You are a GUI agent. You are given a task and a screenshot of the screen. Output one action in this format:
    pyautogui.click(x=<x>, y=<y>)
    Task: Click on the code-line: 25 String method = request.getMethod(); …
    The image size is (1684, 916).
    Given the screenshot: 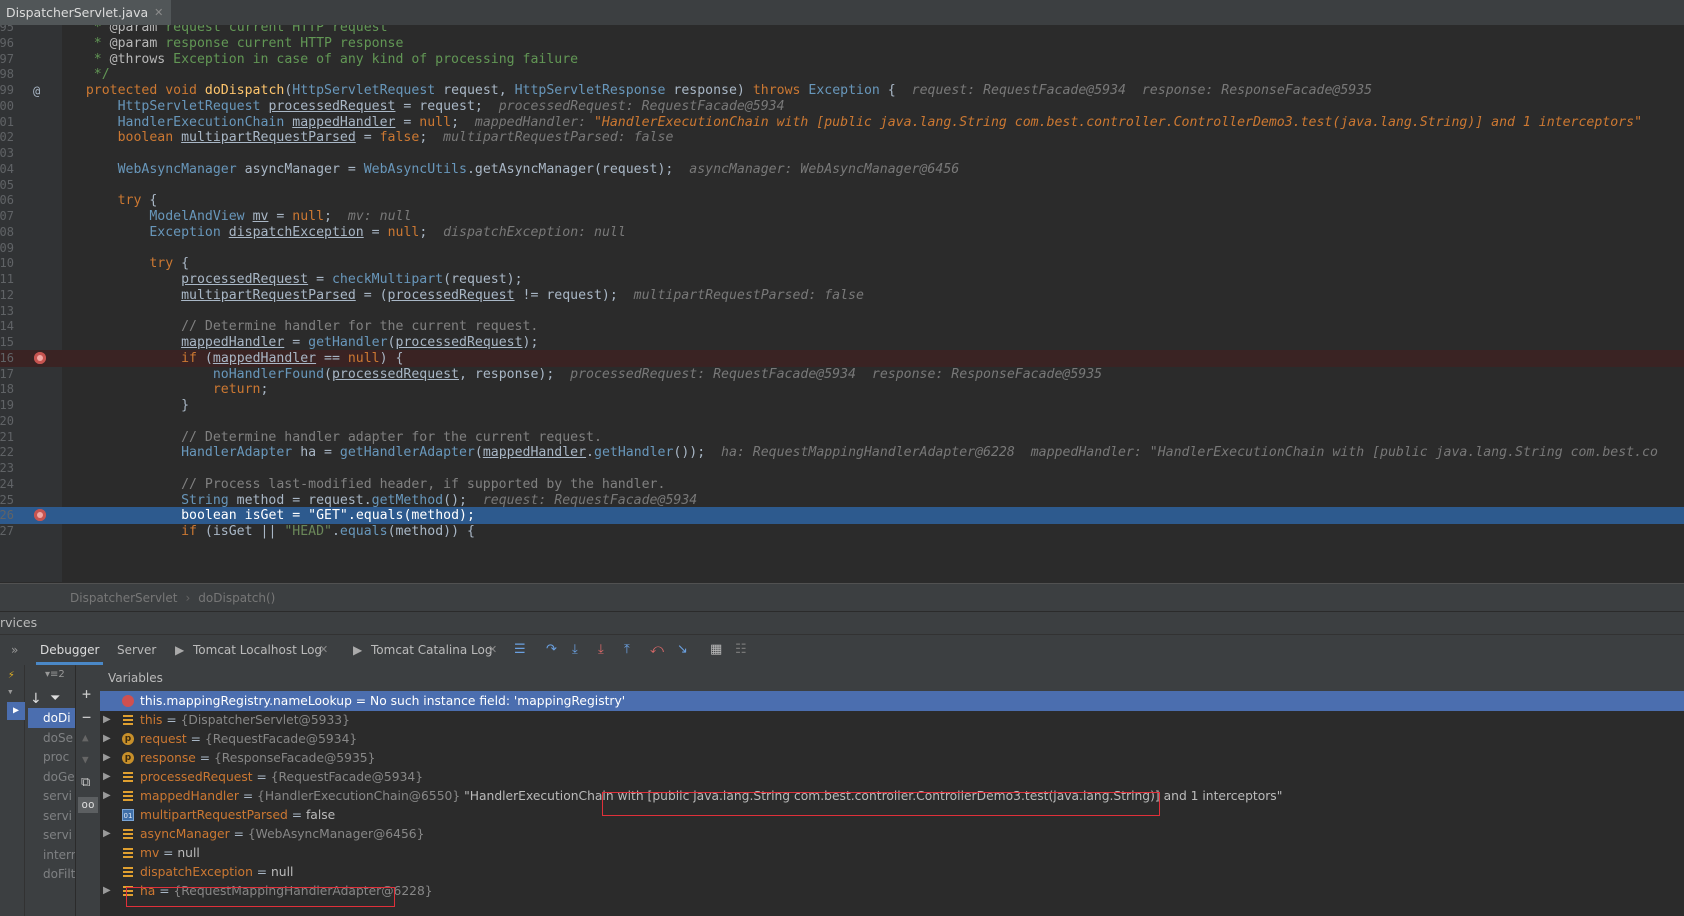 What is the action you would take?
    pyautogui.click(x=842, y=500)
    